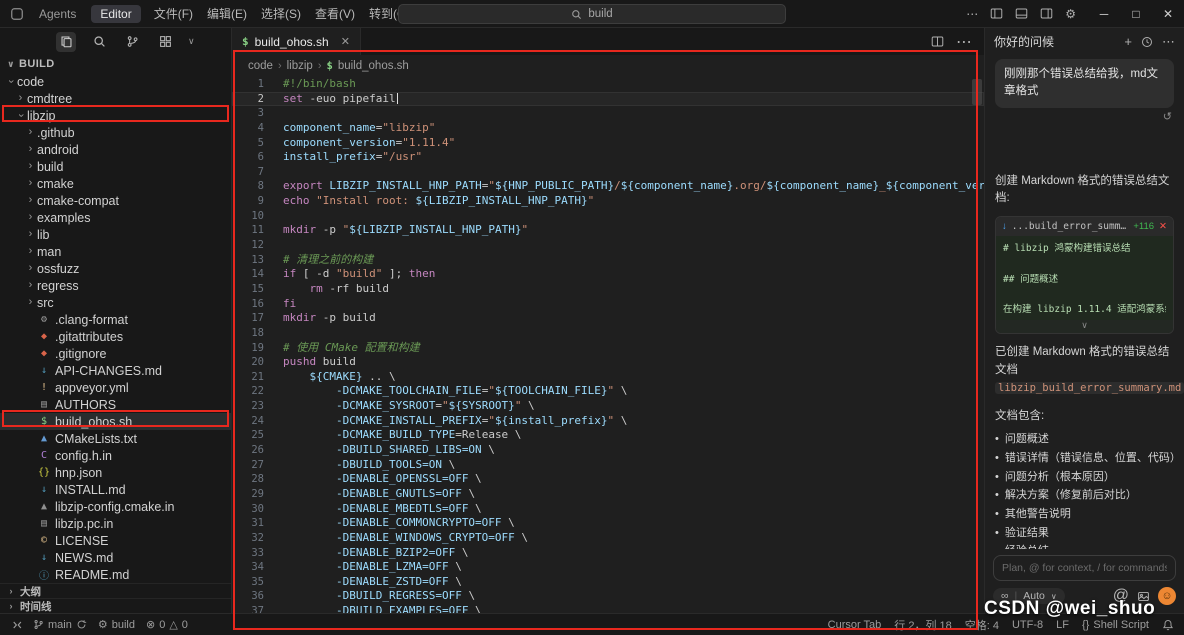 Image resolution: width=1184 pixels, height=635 pixels. I want to click on code-line-33: 33 -DENABLE_BZIP2=OFF \, so click(608, 553).